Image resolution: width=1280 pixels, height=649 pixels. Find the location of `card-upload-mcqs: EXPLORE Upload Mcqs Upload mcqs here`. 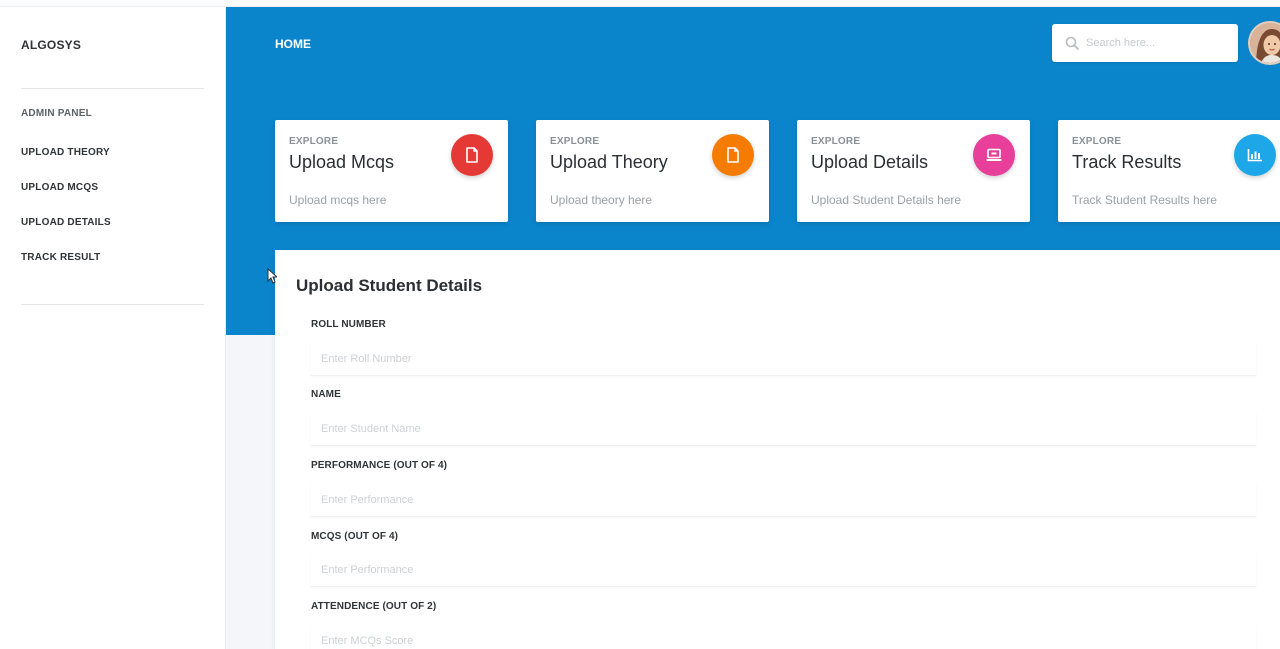

card-upload-mcqs: EXPLORE Upload Mcqs Upload mcqs here is located at coordinates (391, 171).